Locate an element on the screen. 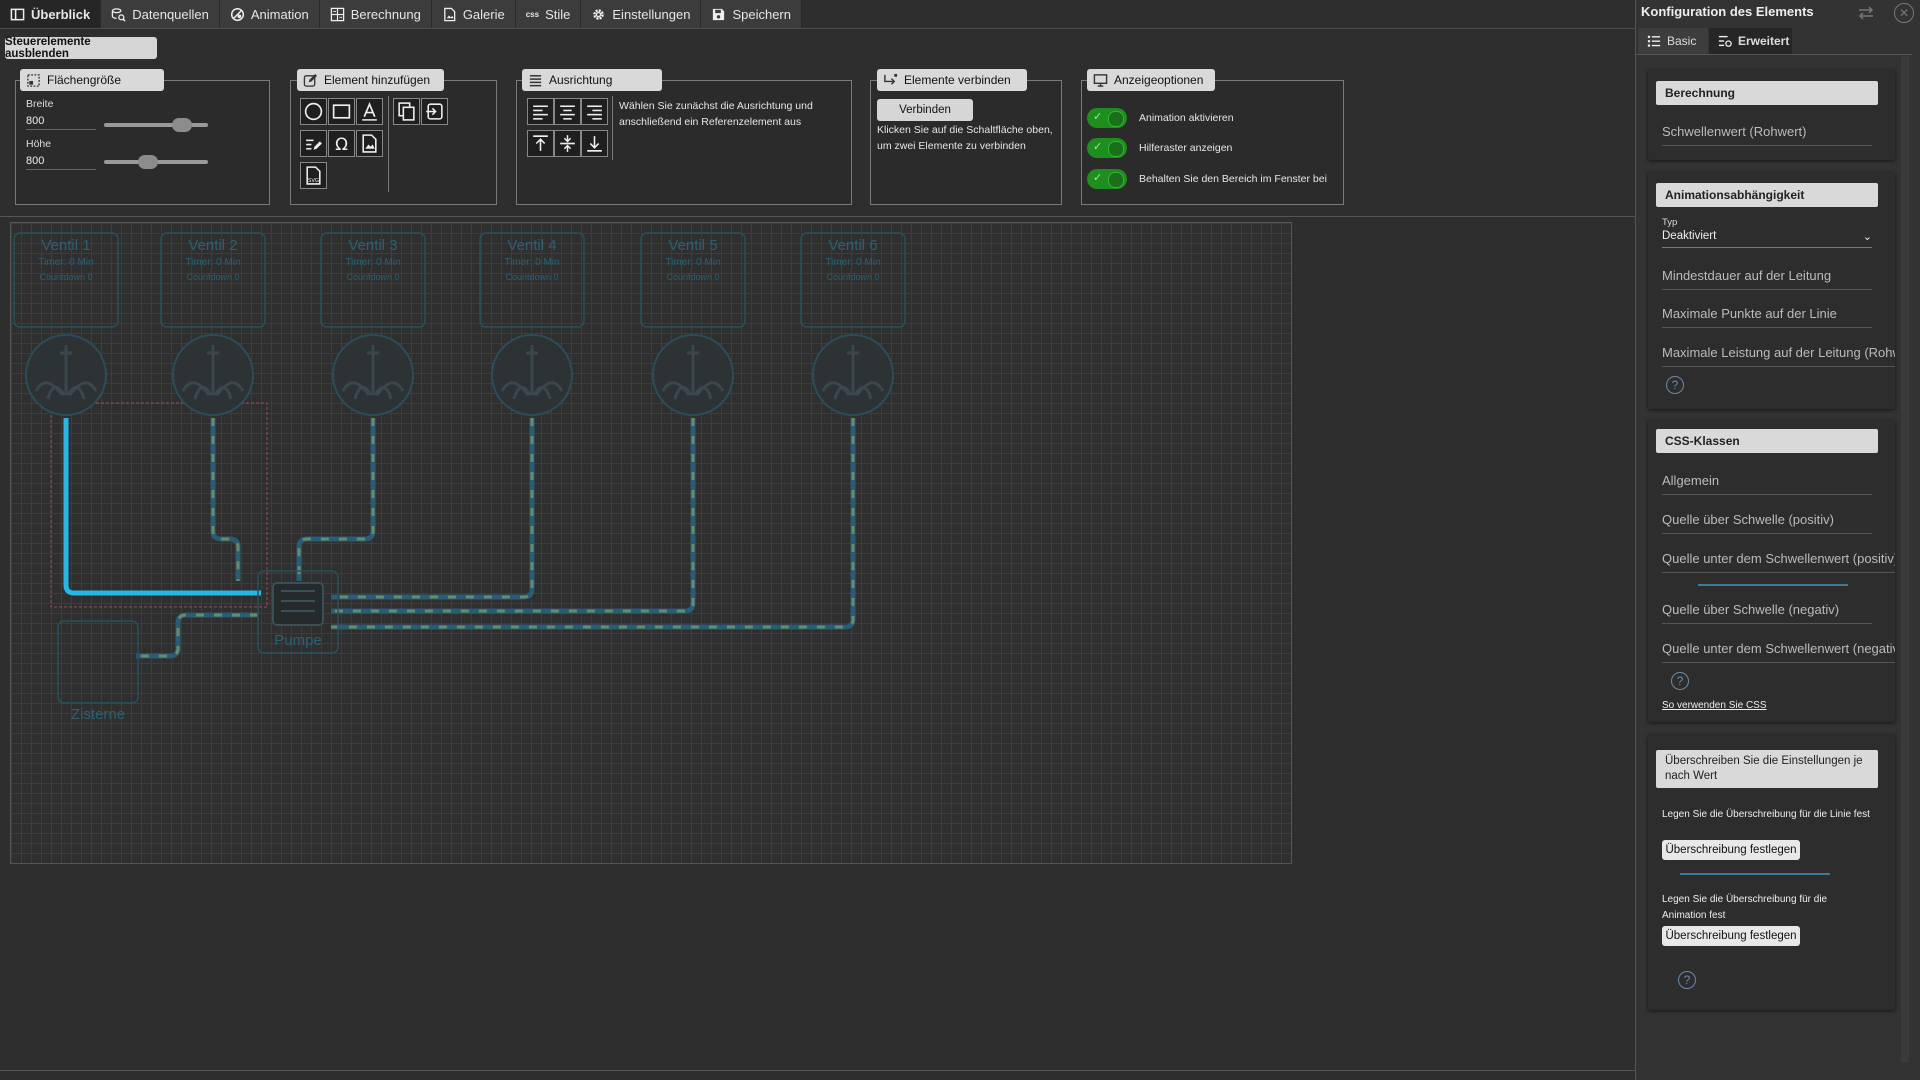  align-middle-button is located at coordinates (567, 143).